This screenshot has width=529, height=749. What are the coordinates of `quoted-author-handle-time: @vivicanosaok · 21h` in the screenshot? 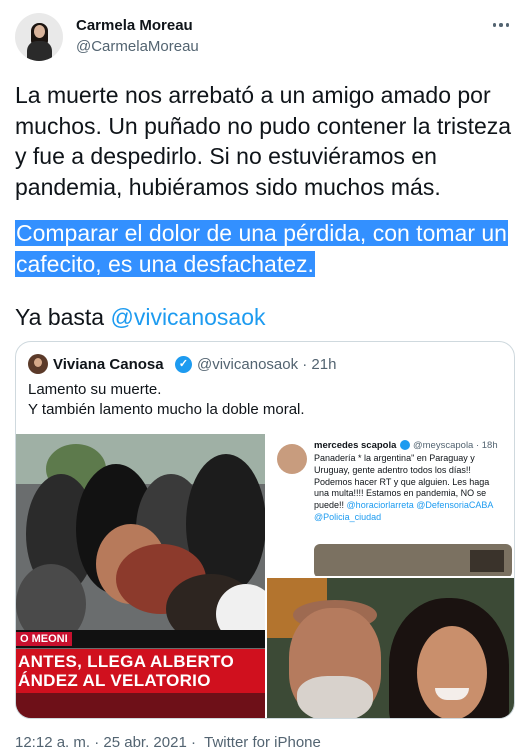 It's located at (267, 364).